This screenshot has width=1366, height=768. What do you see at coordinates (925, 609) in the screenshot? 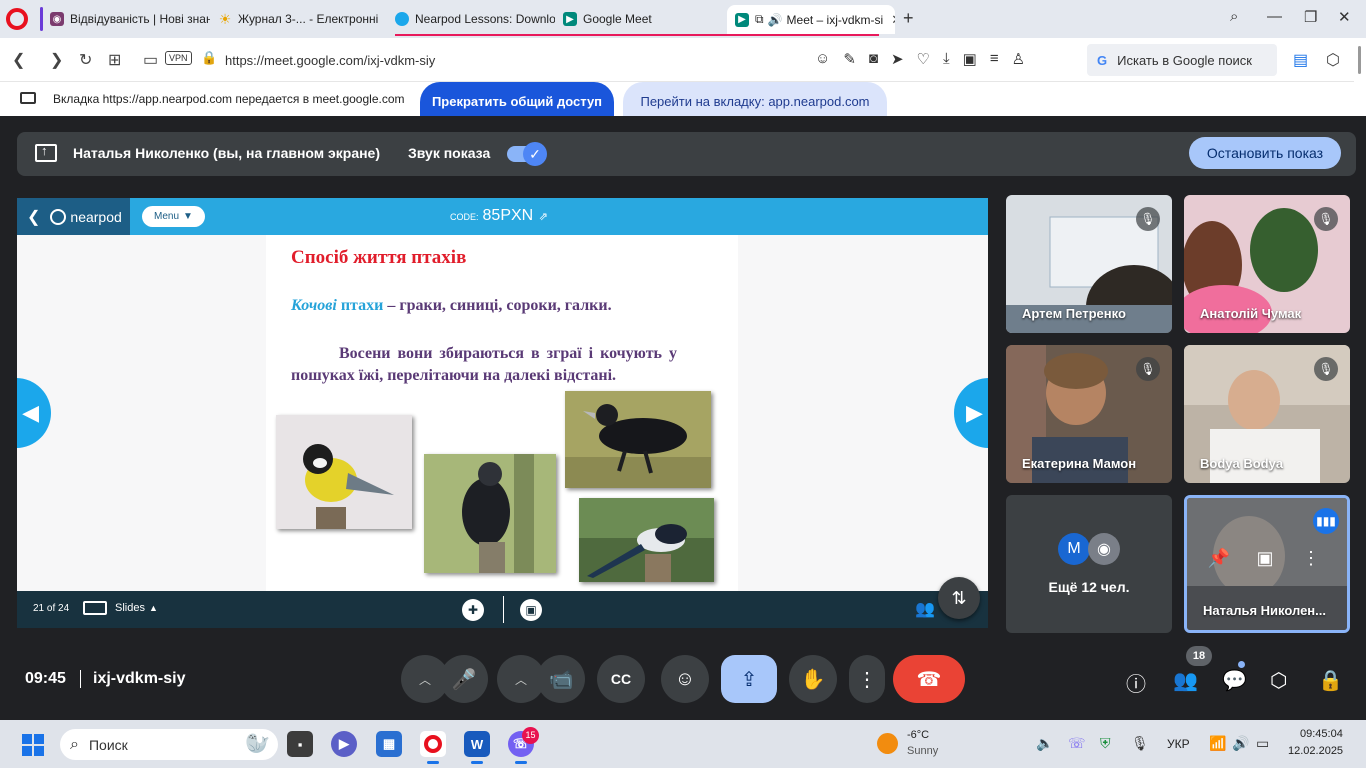
I see `students-icon: 👥` at bounding box center [925, 609].